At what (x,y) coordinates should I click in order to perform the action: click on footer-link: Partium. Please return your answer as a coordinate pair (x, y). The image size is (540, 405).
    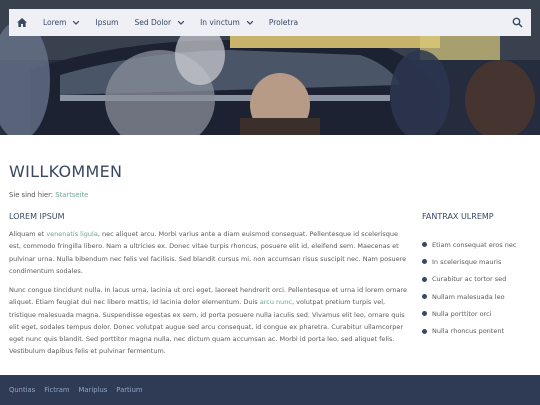
    Looking at the image, I should click on (129, 390).